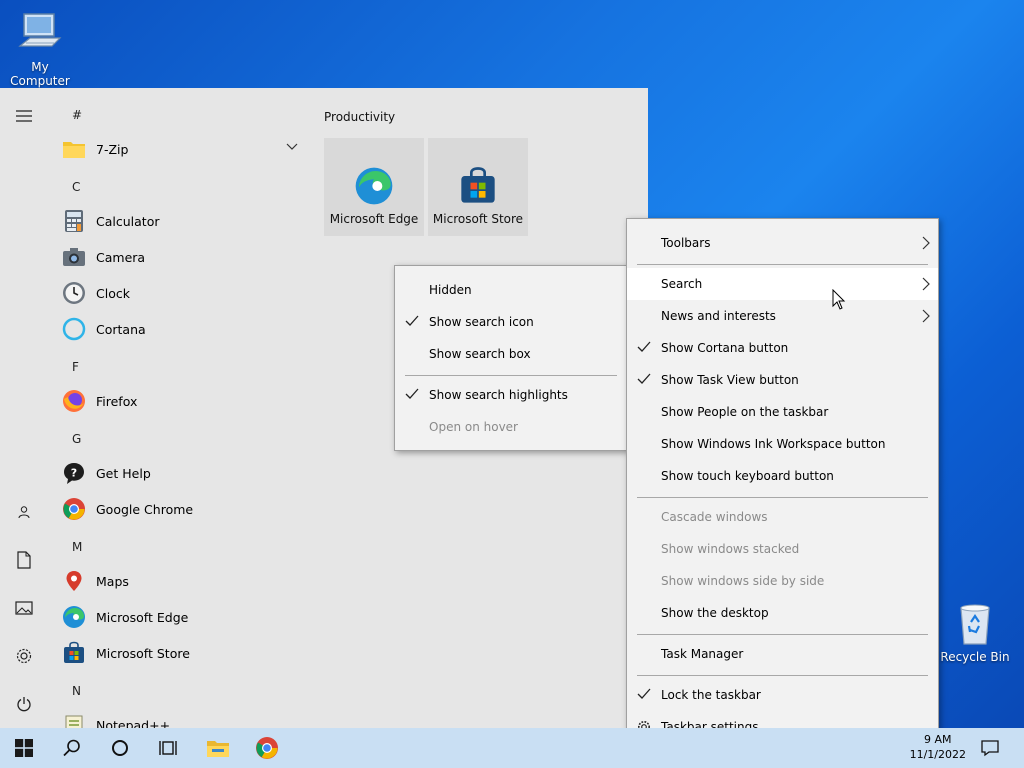 This screenshot has height=768, width=1024. What do you see at coordinates (511, 354) in the screenshot?
I see `menu-item-show-search-box: Show search box` at bounding box center [511, 354].